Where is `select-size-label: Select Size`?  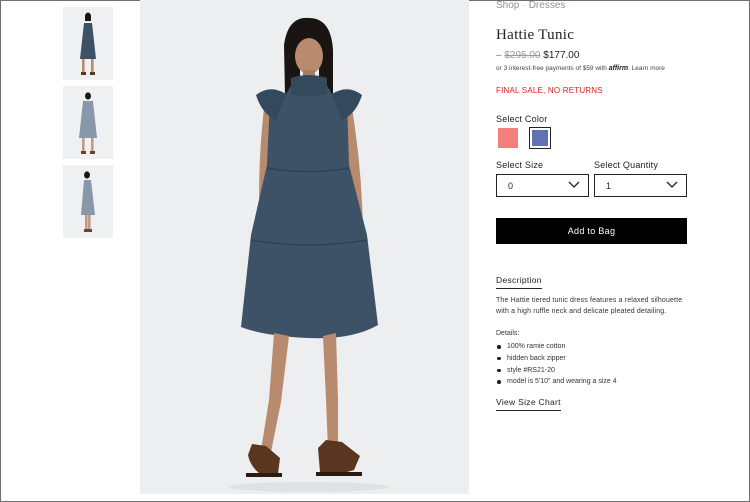 select-size-label: Select Size is located at coordinates (520, 165).